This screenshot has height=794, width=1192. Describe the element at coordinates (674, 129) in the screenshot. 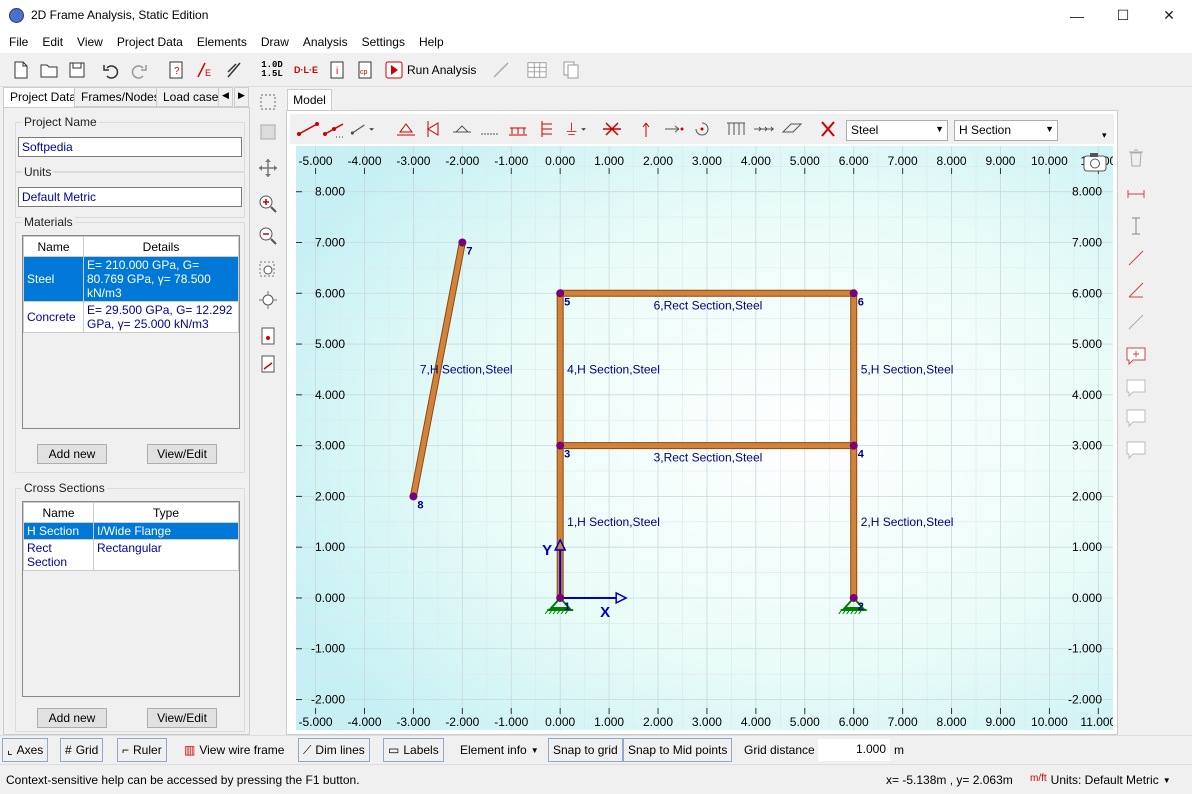

I see `horizontal-load-icon` at that location.